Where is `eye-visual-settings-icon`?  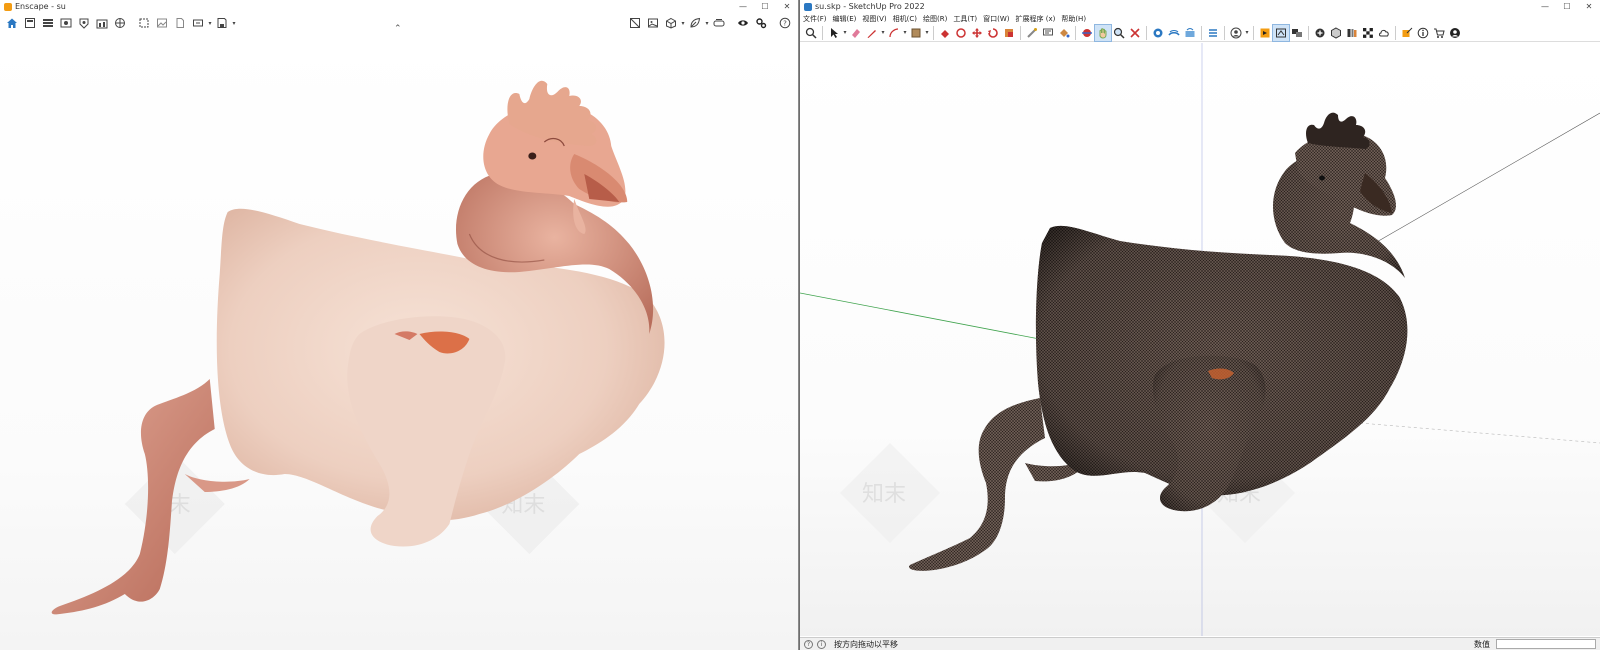 eye-visual-settings-icon is located at coordinates (743, 23).